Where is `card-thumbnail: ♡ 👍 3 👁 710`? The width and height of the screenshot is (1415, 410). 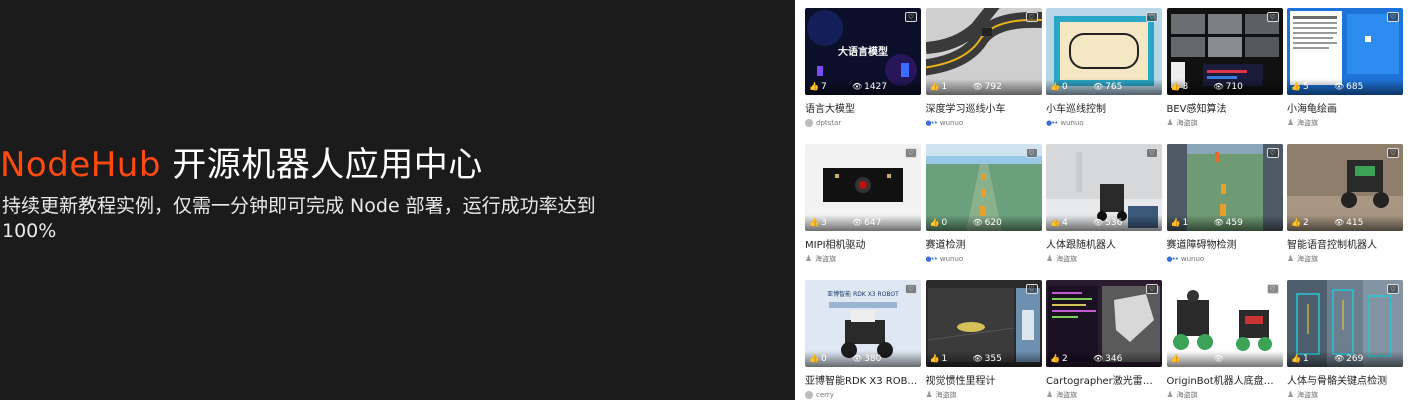
card-thumbnail: ♡ 👍 3 👁 710 is located at coordinates (1224, 51).